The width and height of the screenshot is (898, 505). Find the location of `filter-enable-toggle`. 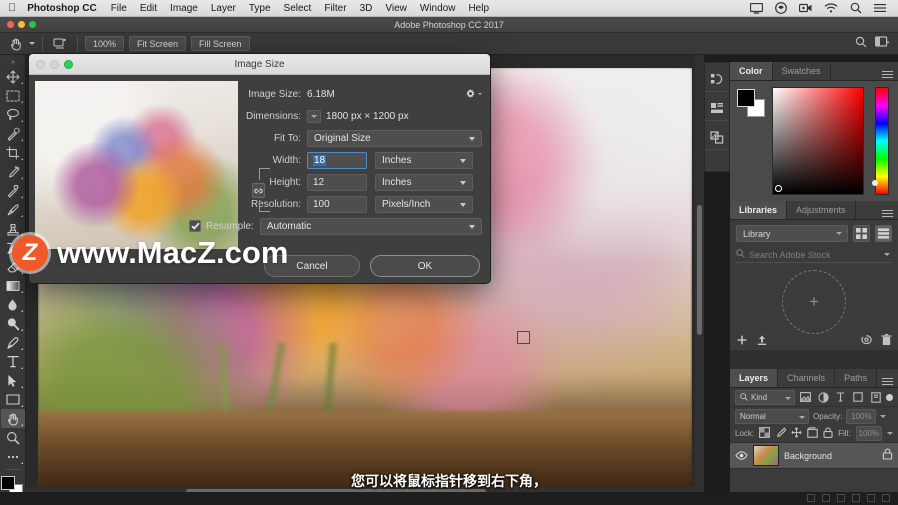

filter-enable-toggle is located at coordinates (889, 397).